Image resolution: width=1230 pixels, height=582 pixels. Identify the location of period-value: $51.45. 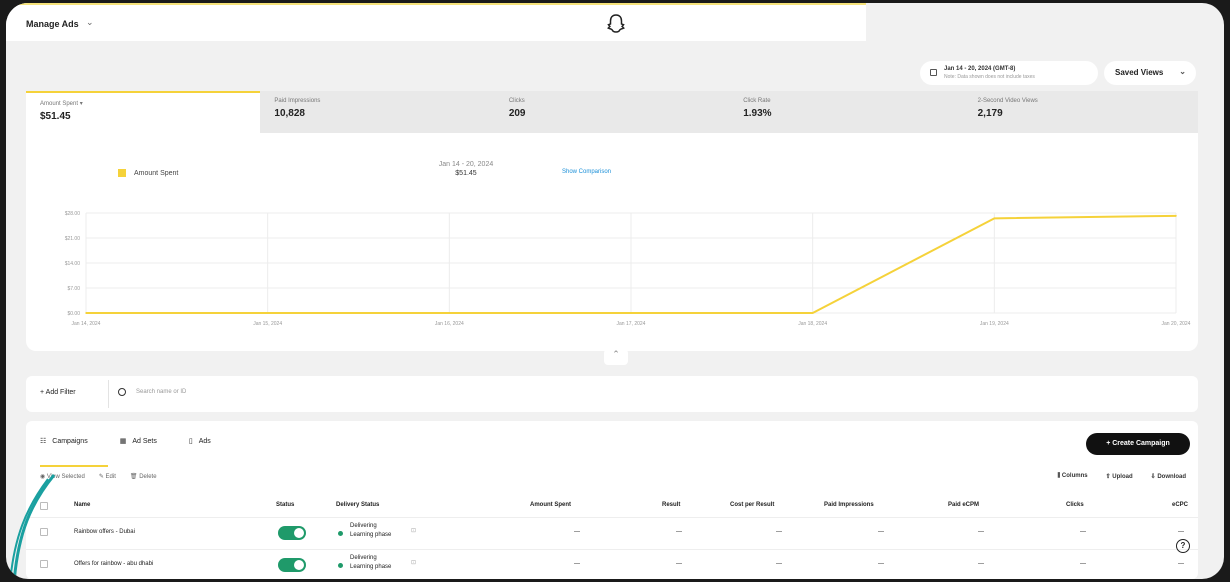
(466, 173).